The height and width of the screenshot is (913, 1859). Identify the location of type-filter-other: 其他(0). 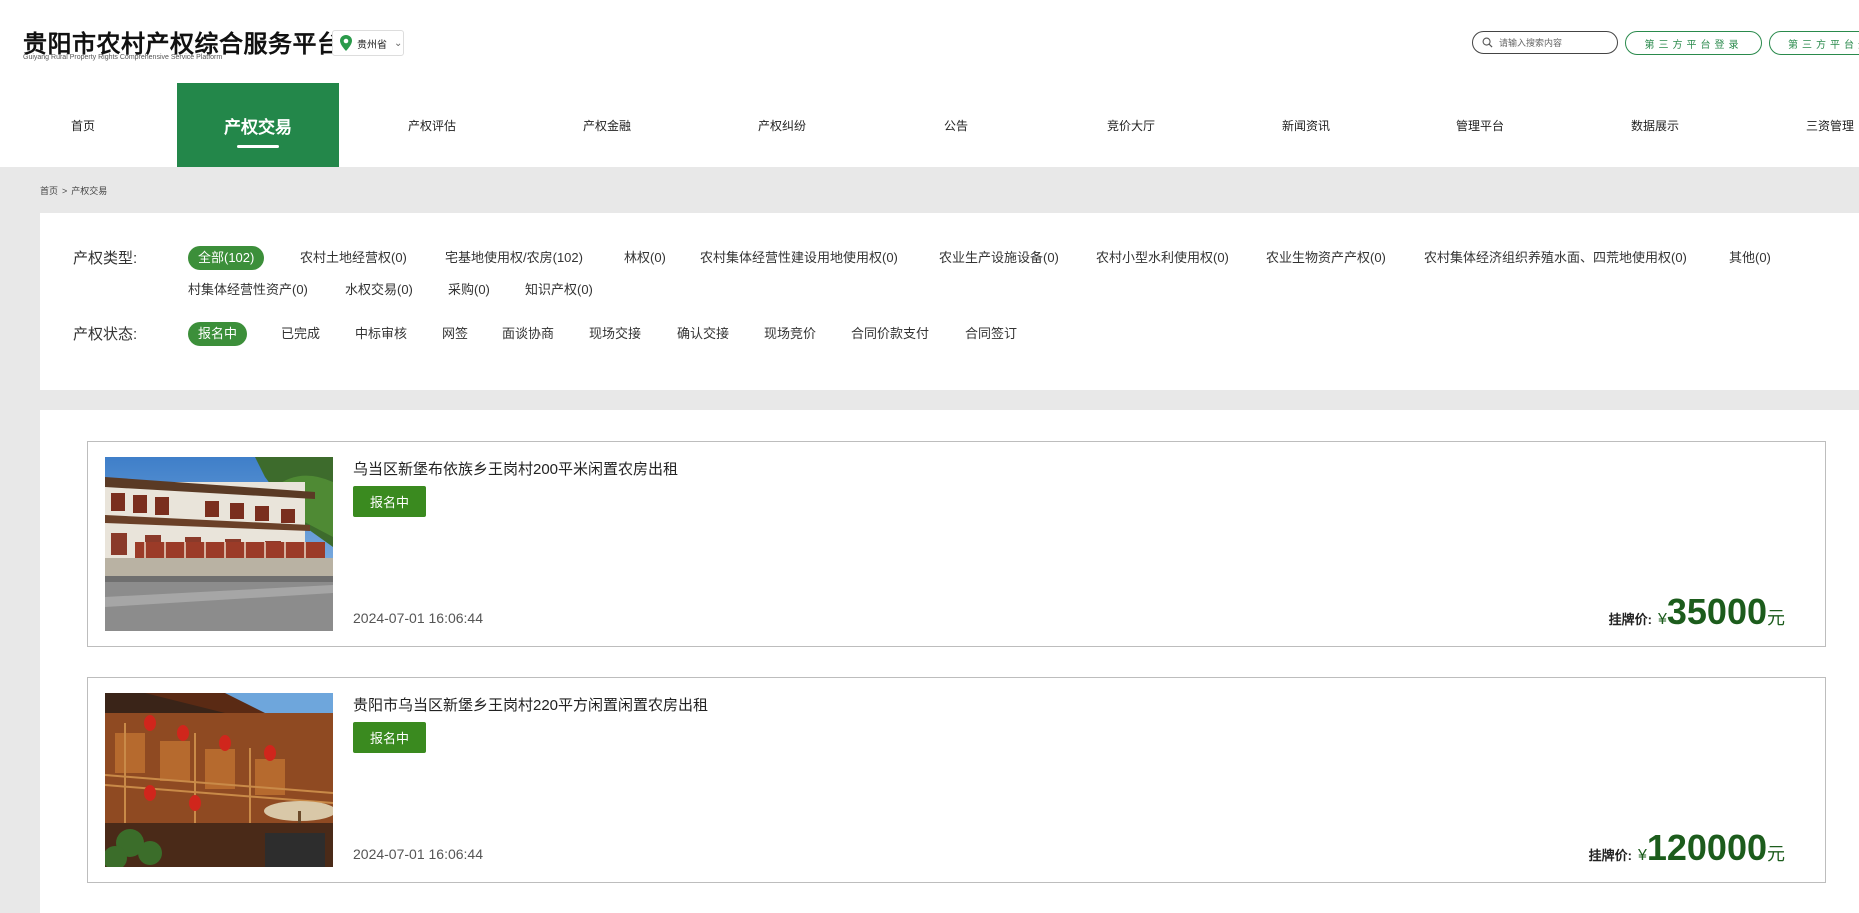
(1750, 258).